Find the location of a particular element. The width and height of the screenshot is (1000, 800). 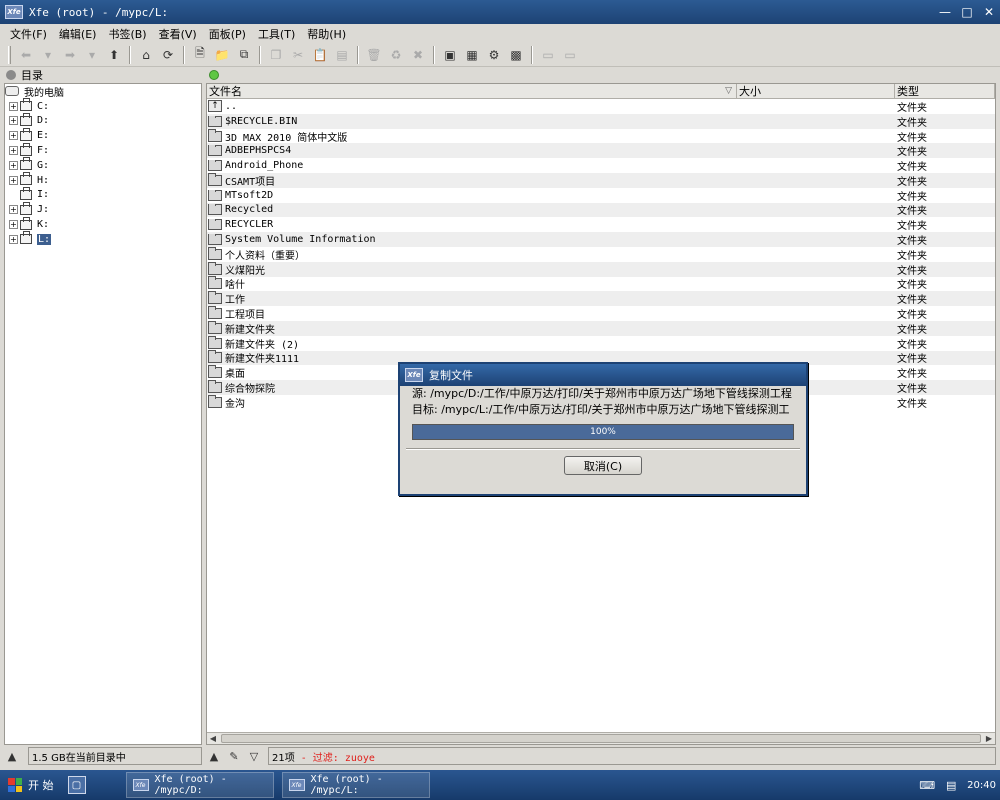

horizontal-scrollbar: ◀ ▶ is located at coordinates (601, 738).